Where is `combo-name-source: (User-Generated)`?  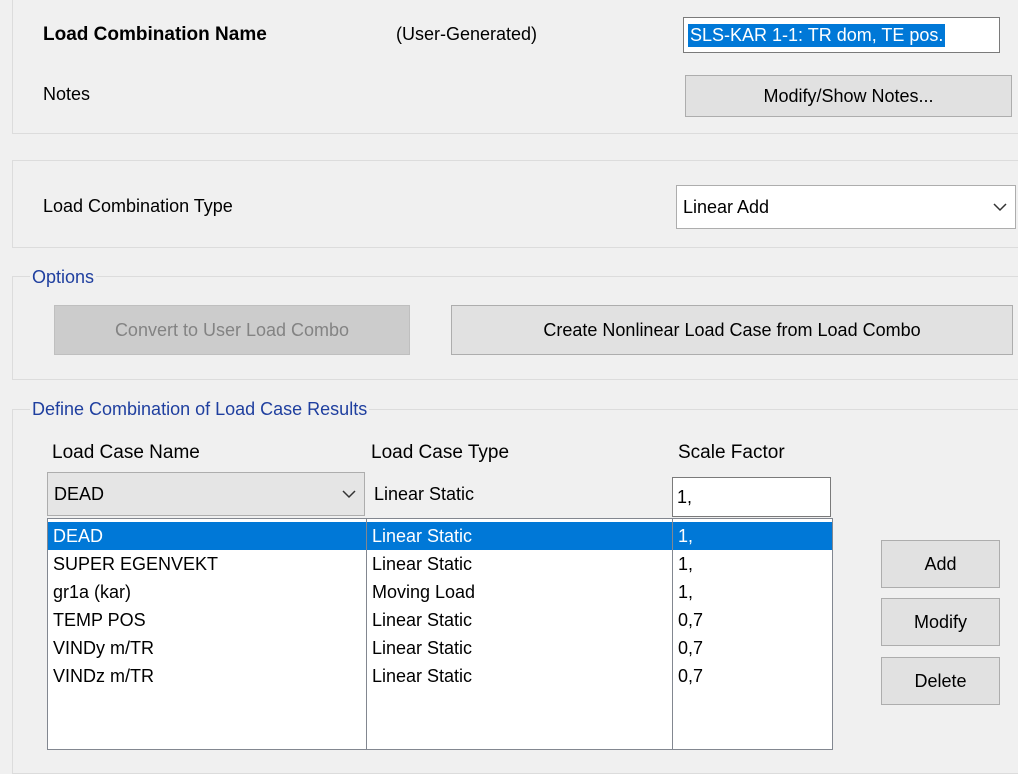
combo-name-source: (User-Generated) is located at coordinates (467, 34).